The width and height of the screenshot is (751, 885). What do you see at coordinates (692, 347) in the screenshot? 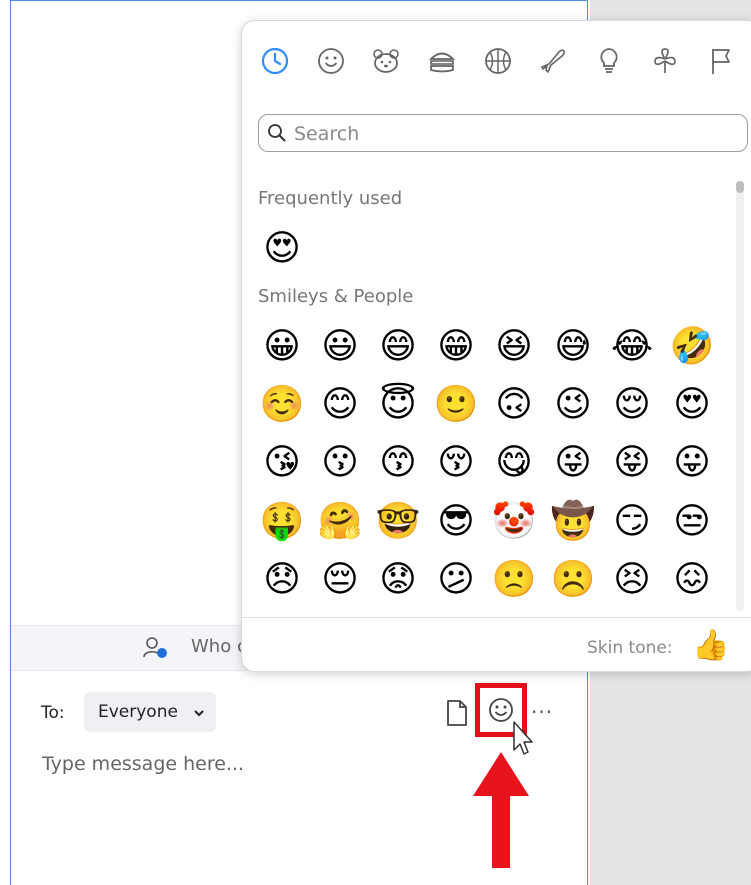
I see `emoji-cell: 🤣` at bounding box center [692, 347].